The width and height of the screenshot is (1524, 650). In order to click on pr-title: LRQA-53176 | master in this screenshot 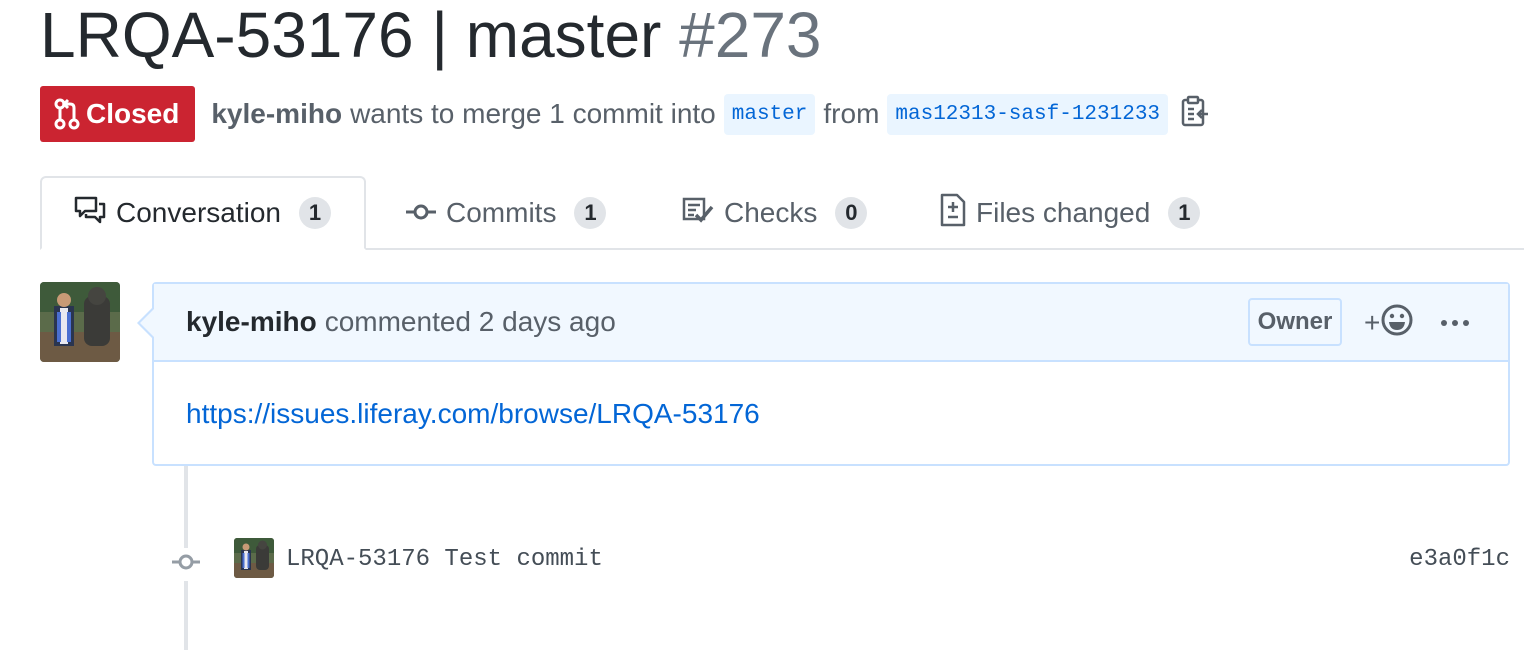, I will do `click(351, 35)`.